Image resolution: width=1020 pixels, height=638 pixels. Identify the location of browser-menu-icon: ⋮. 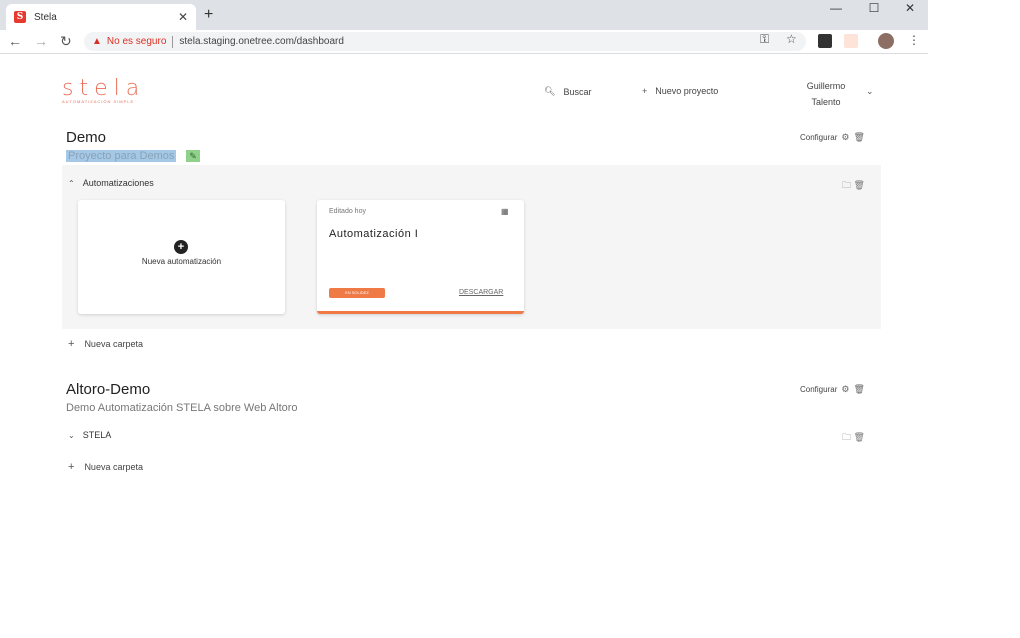
(914, 40).